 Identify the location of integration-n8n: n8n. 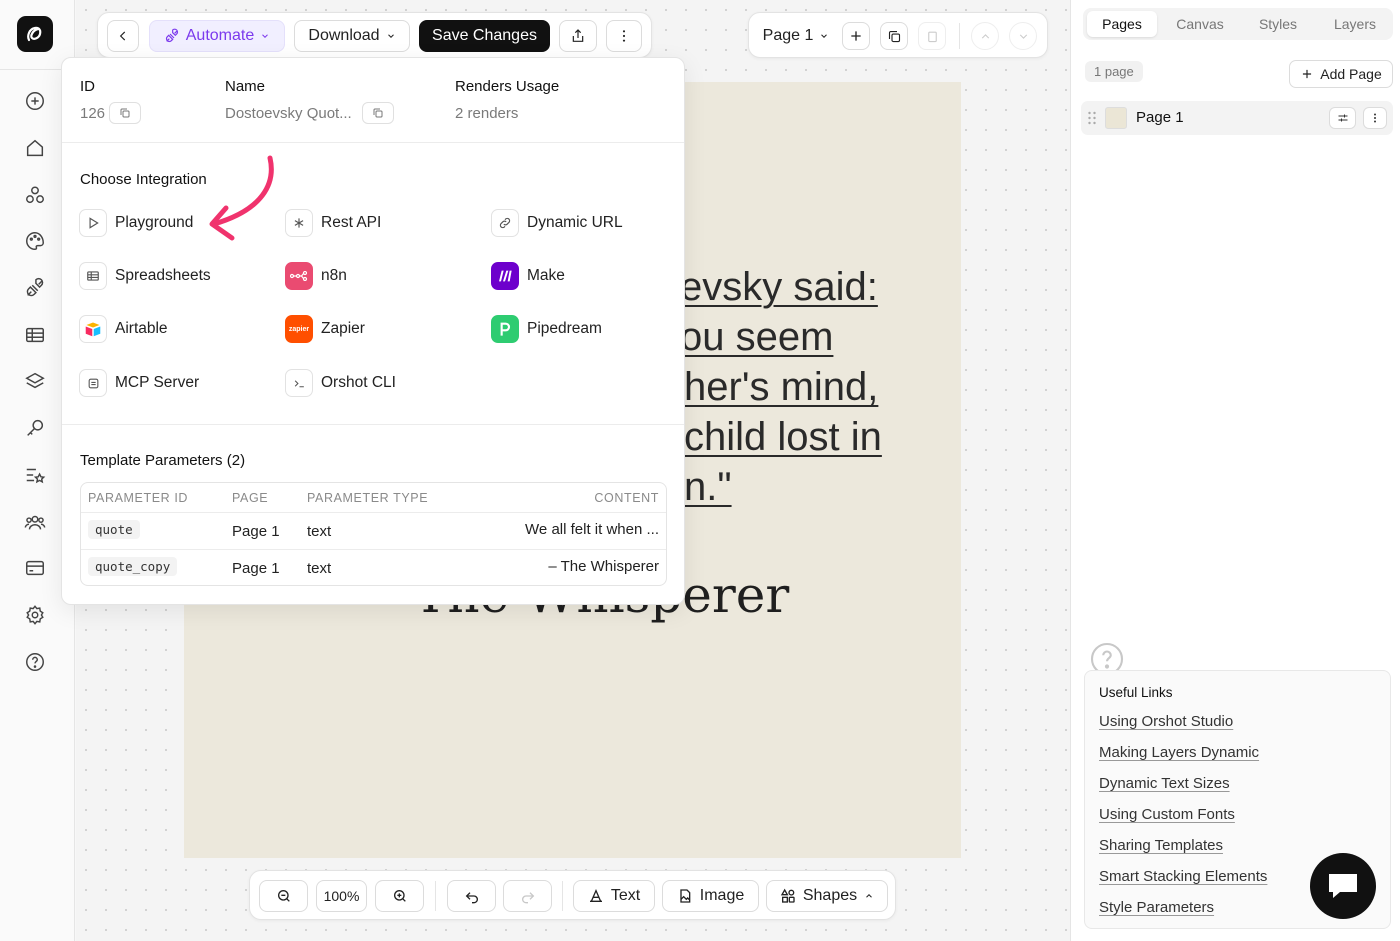
(316, 276).